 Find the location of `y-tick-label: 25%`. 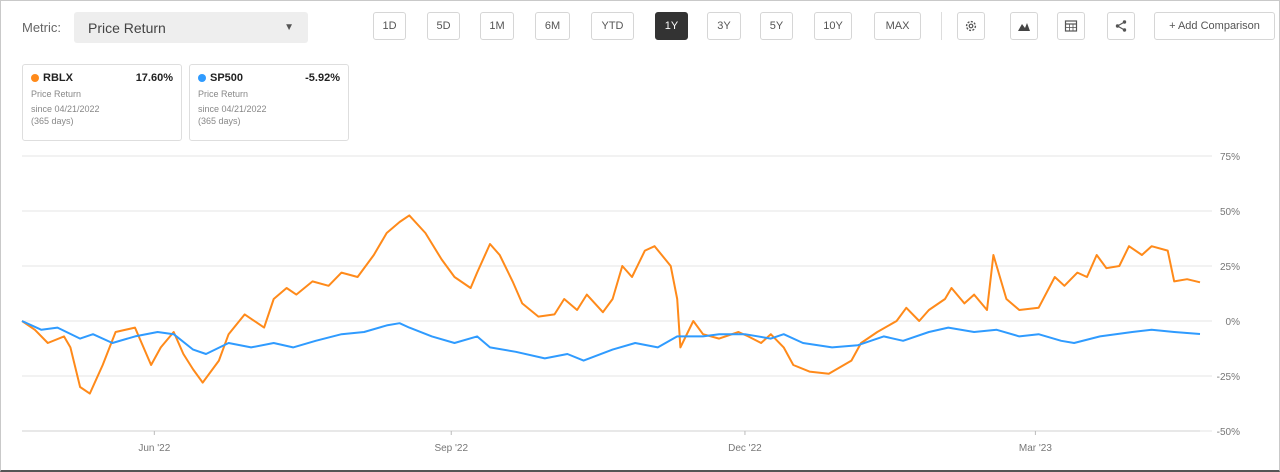

y-tick-label: 25% is located at coordinates (1230, 267).